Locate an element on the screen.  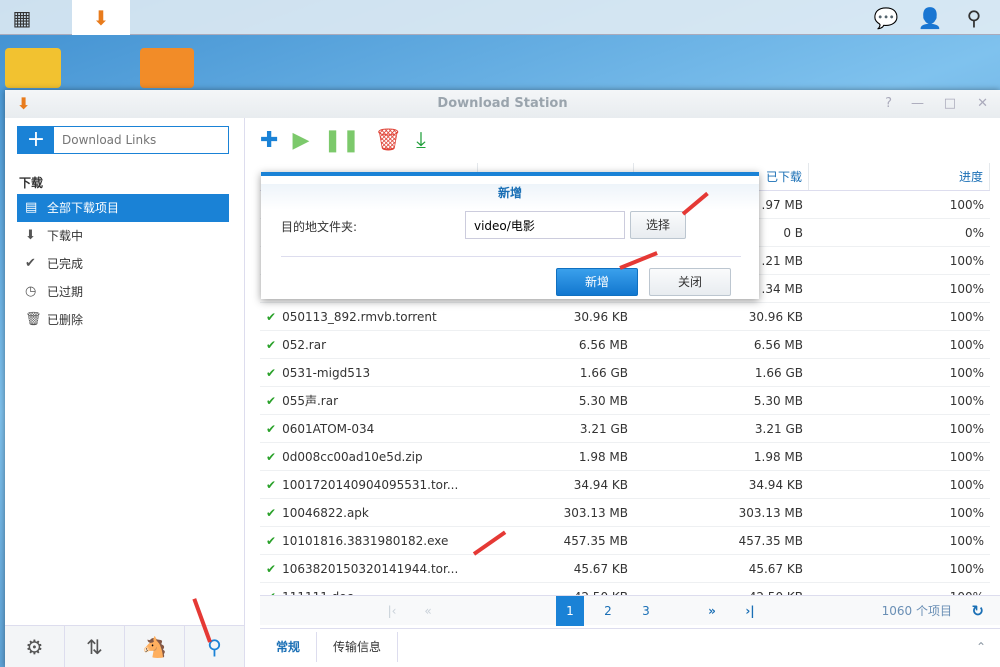
downloaded-size: 6.56 MB is located at coordinates (778, 345).